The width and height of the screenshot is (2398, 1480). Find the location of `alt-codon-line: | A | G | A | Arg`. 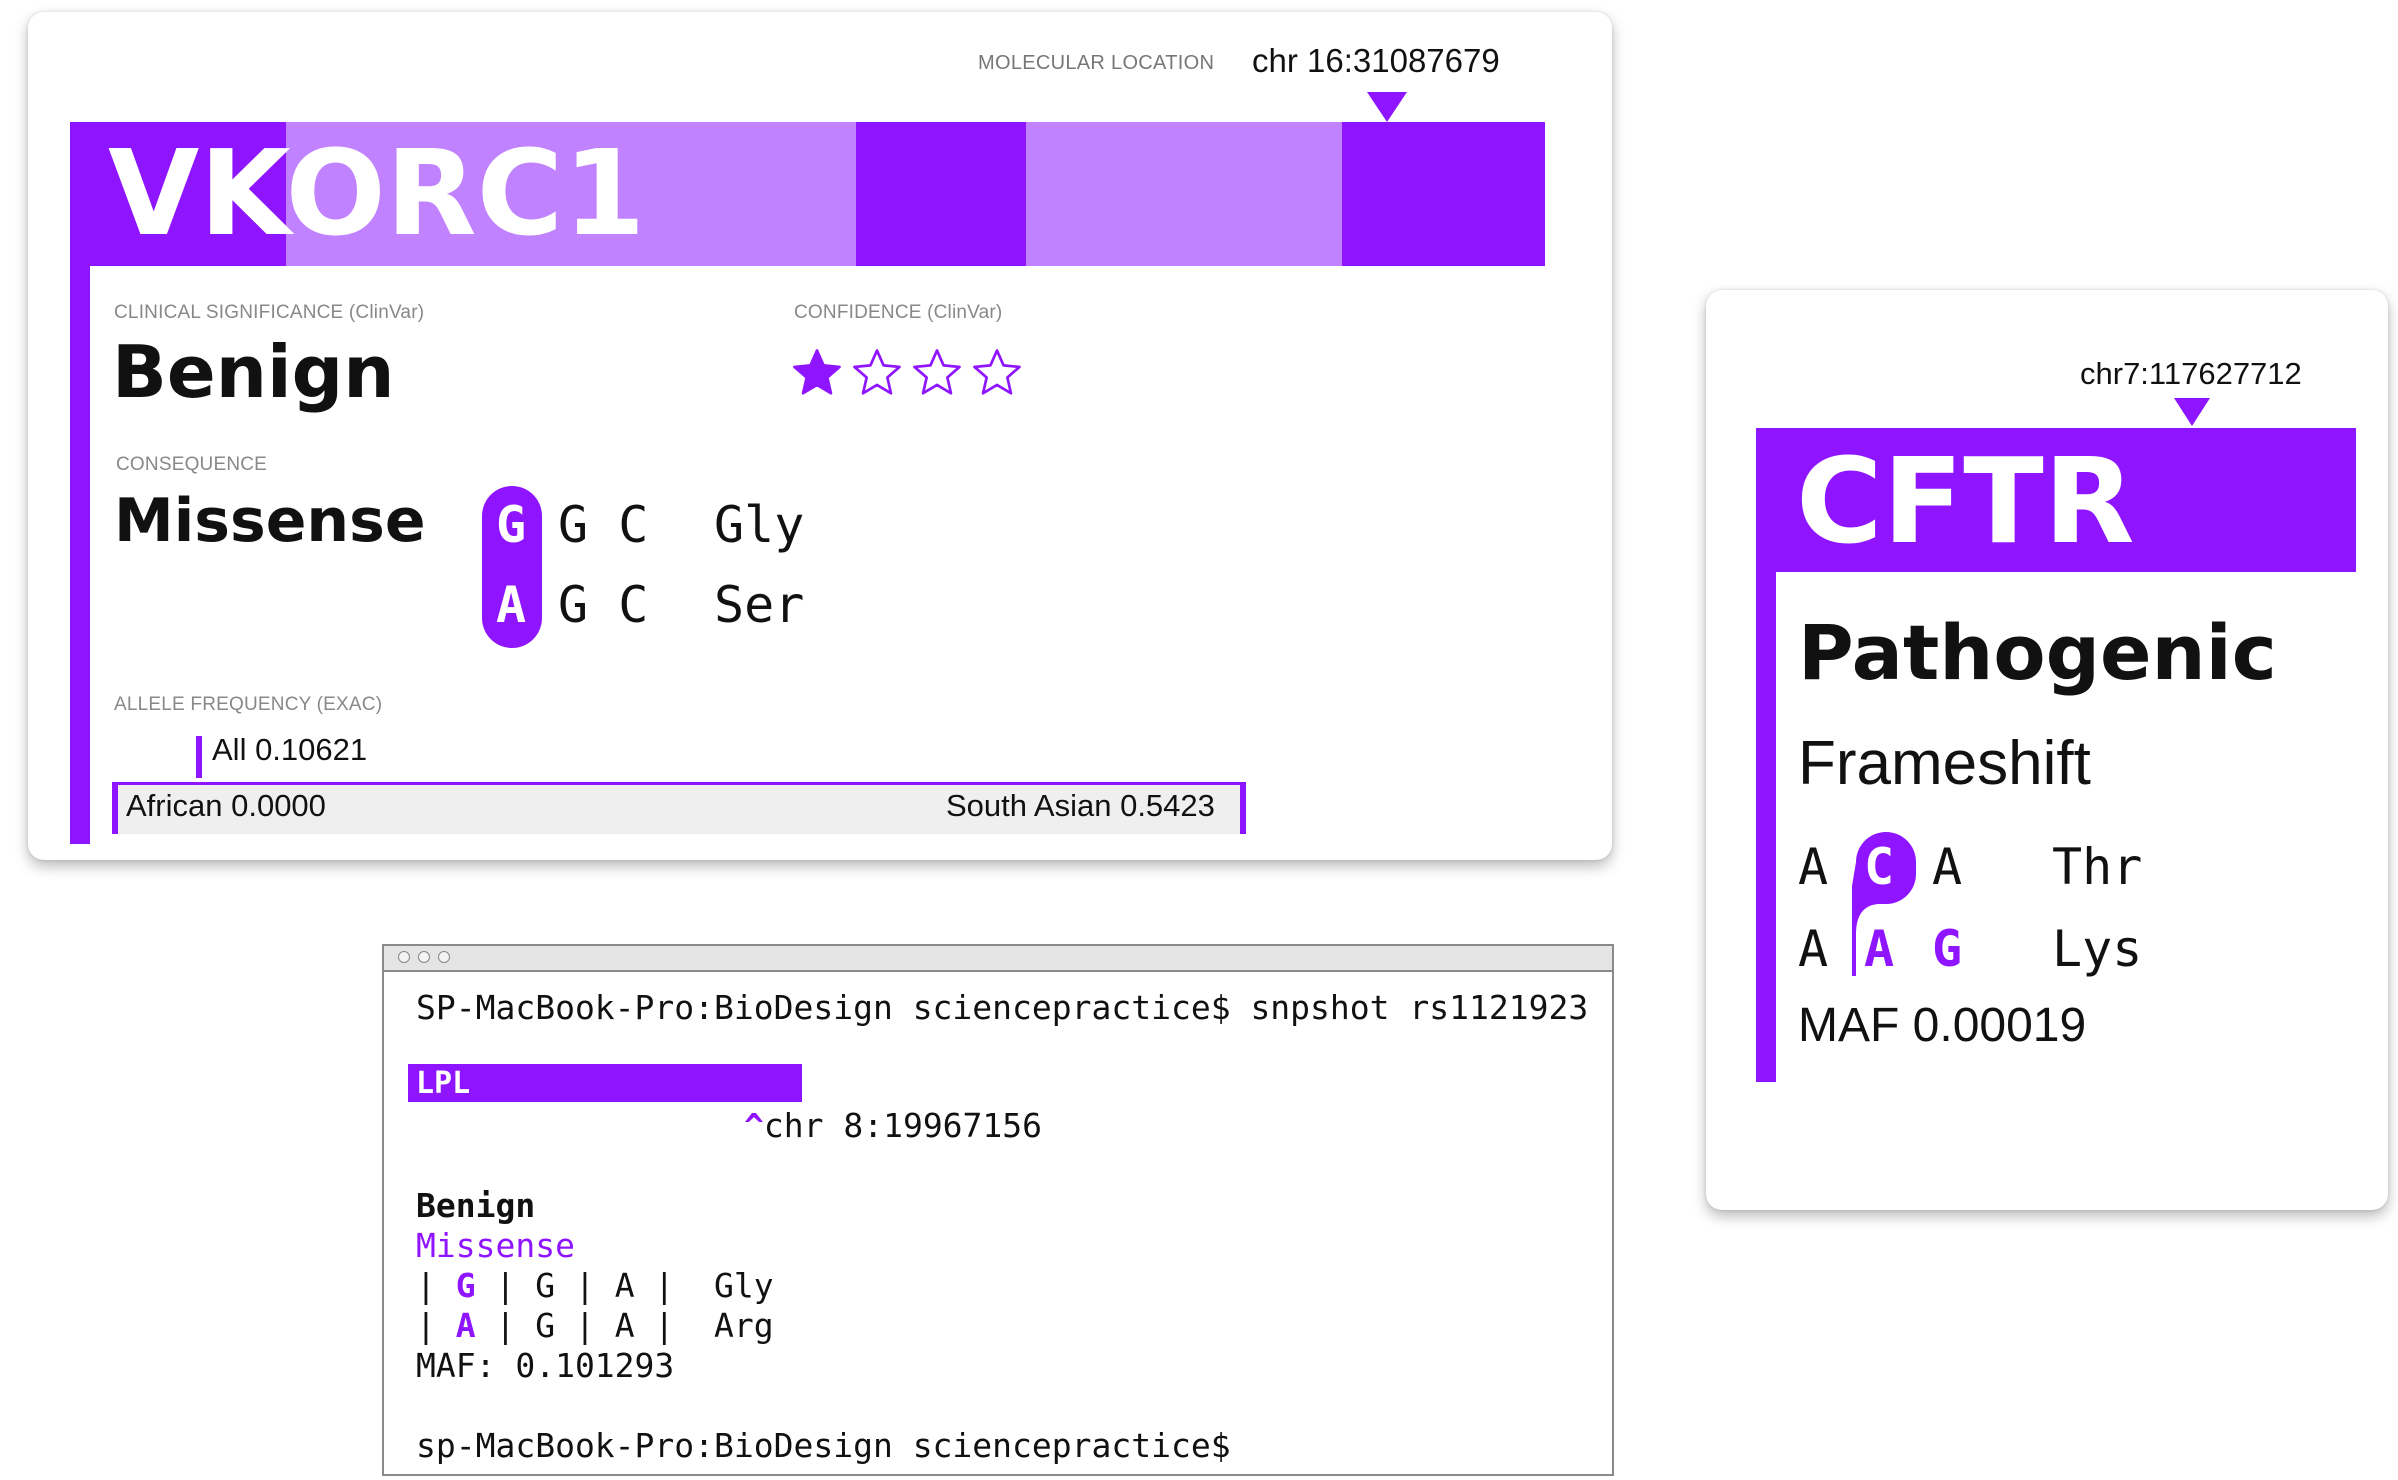

alt-codon-line: | A | G | A | Arg is located at coordinates (595, 1325).